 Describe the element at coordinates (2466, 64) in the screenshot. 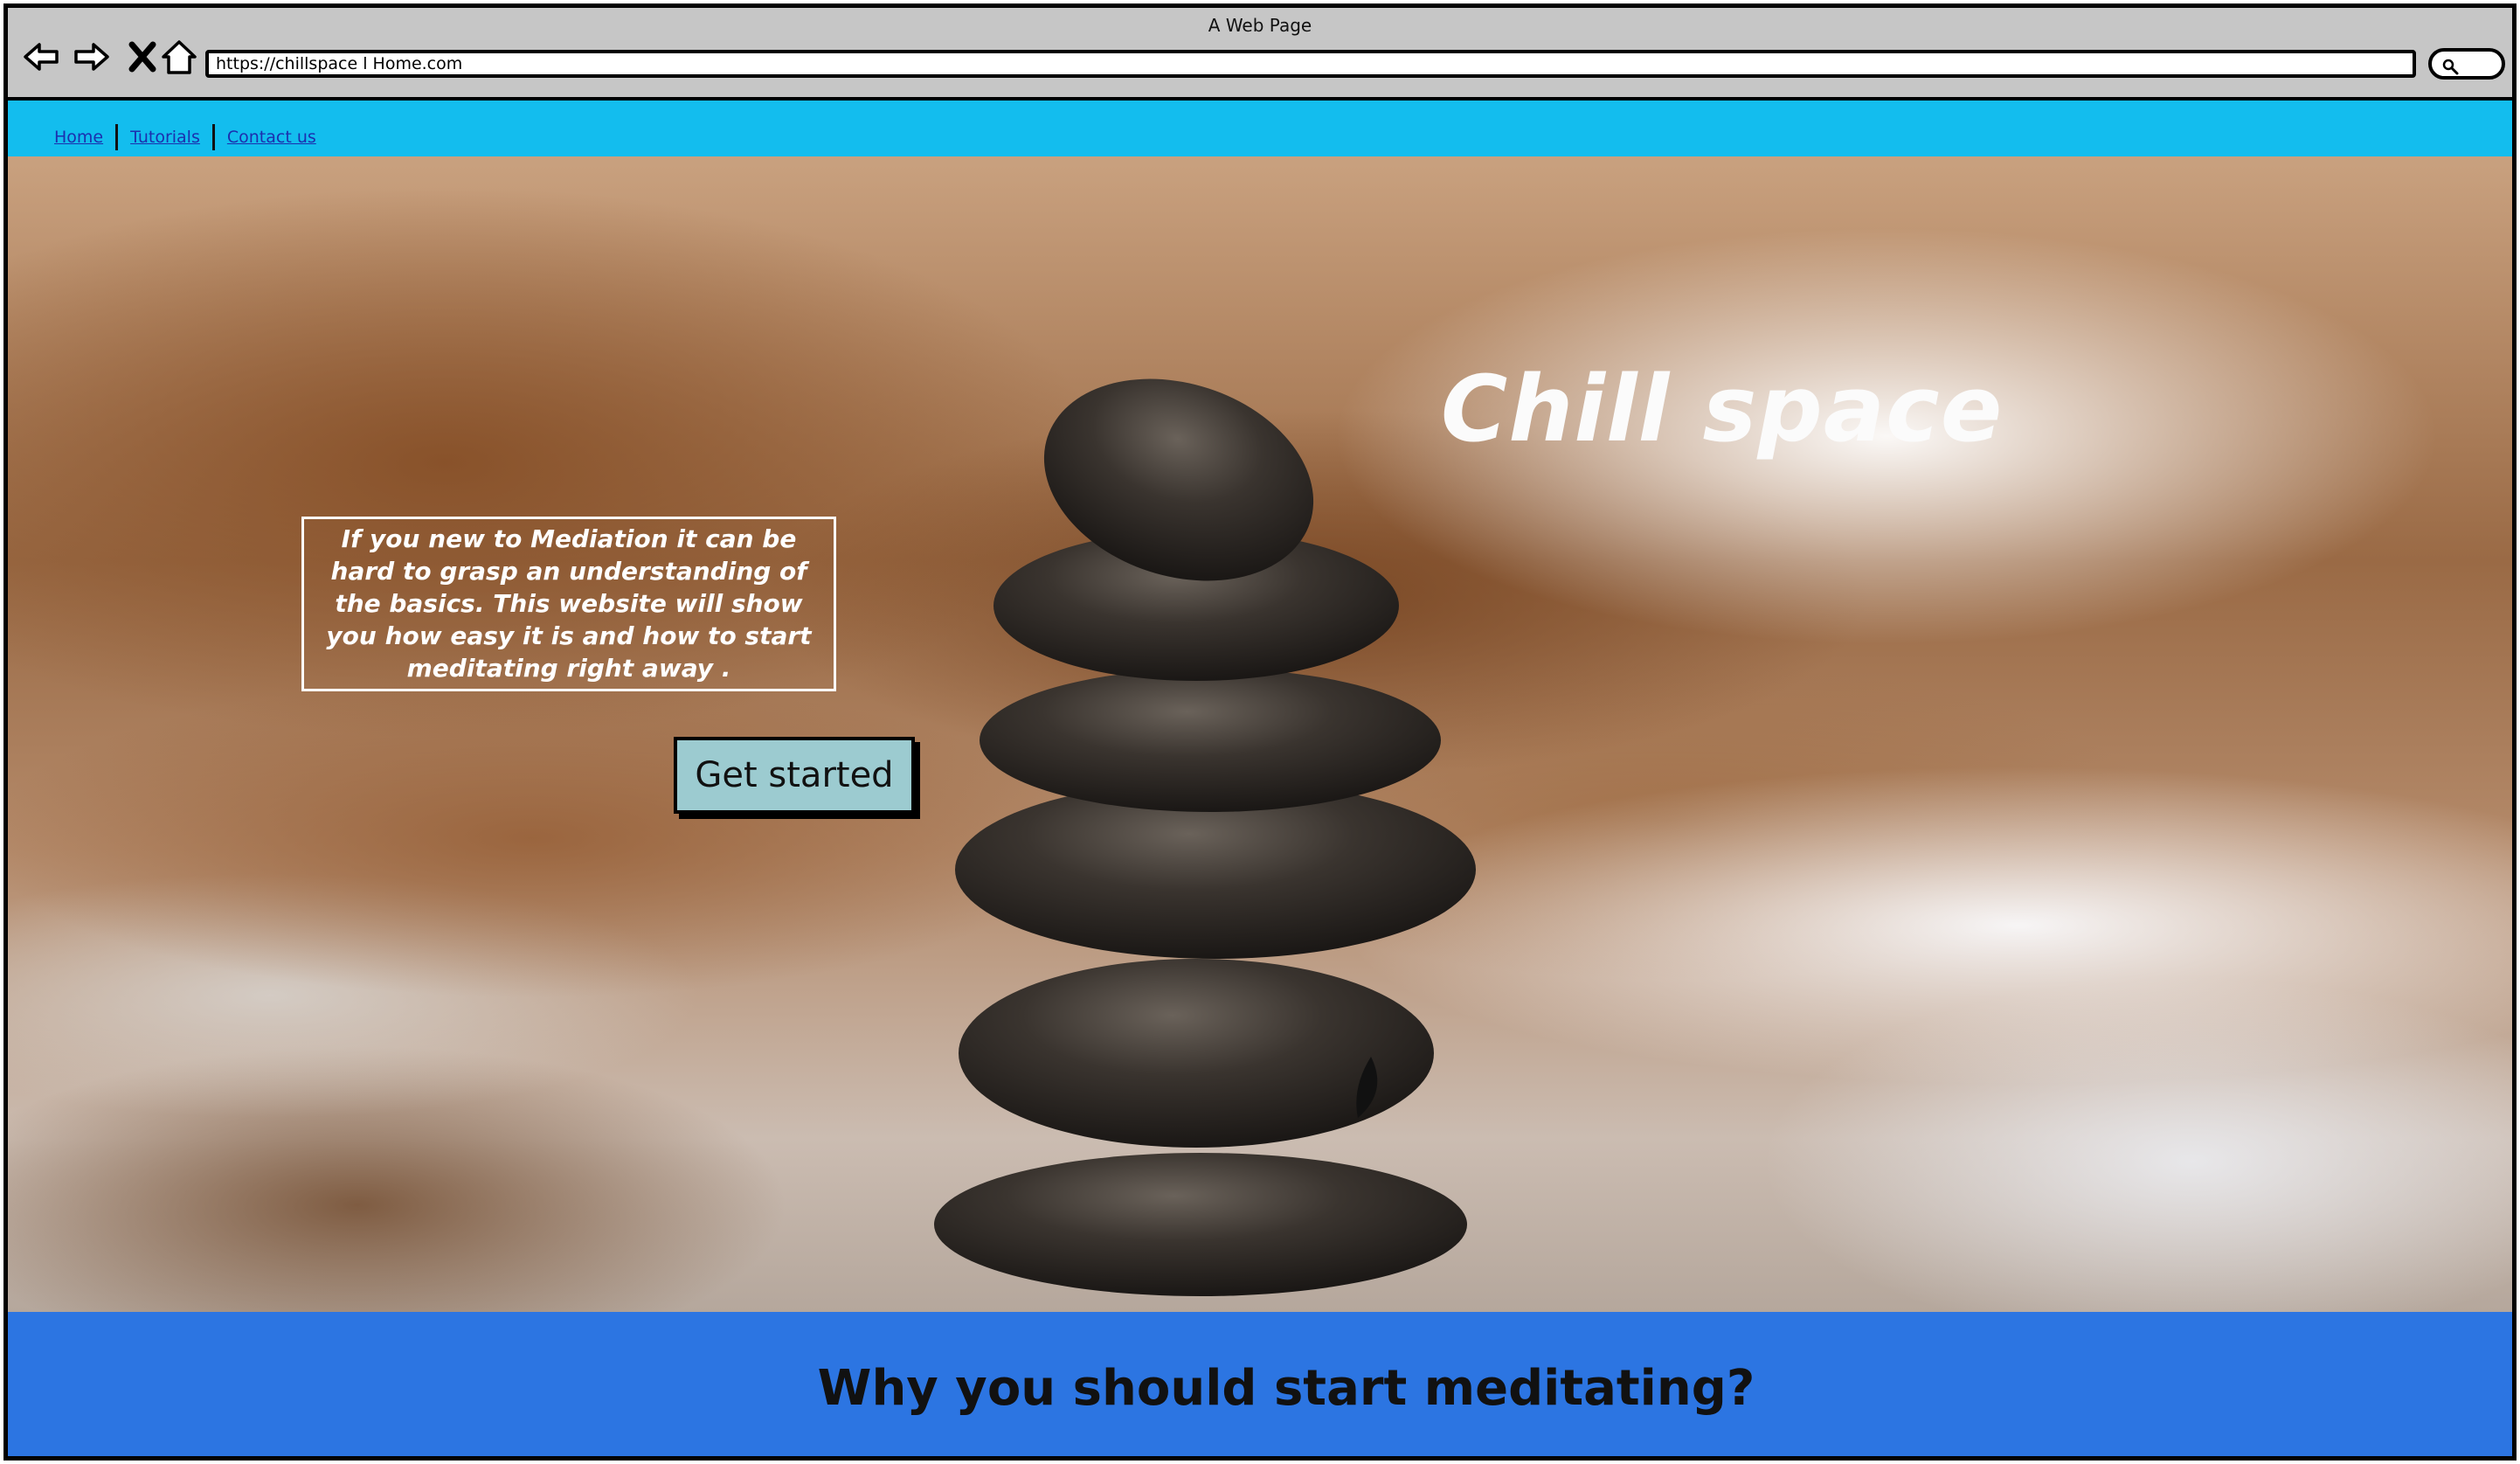

I see `search-field` at that location.